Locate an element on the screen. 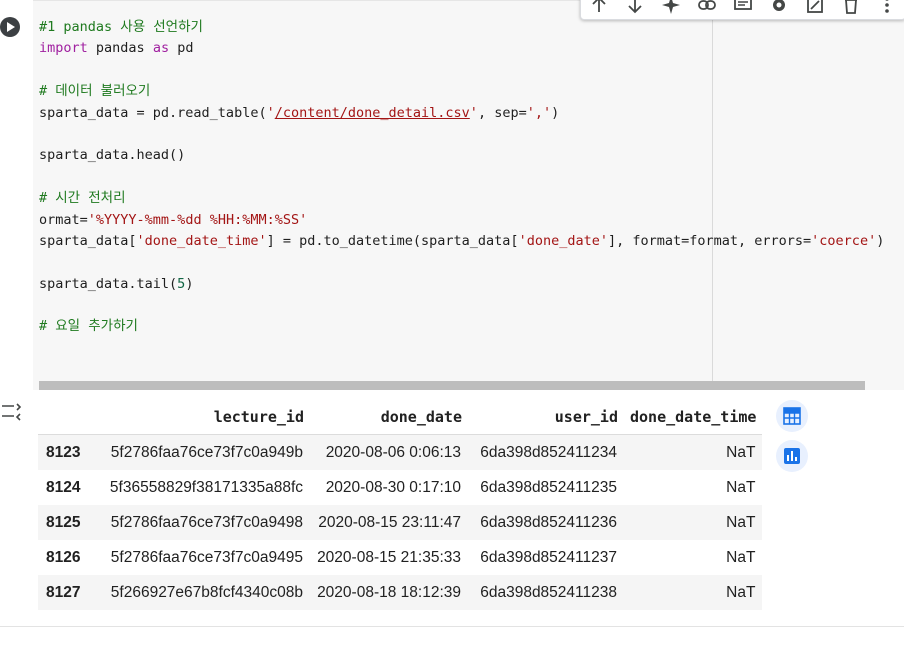 This screenshot has width=904, height=660. code-line: import pandas as pd is located at coordinates (116, 48).